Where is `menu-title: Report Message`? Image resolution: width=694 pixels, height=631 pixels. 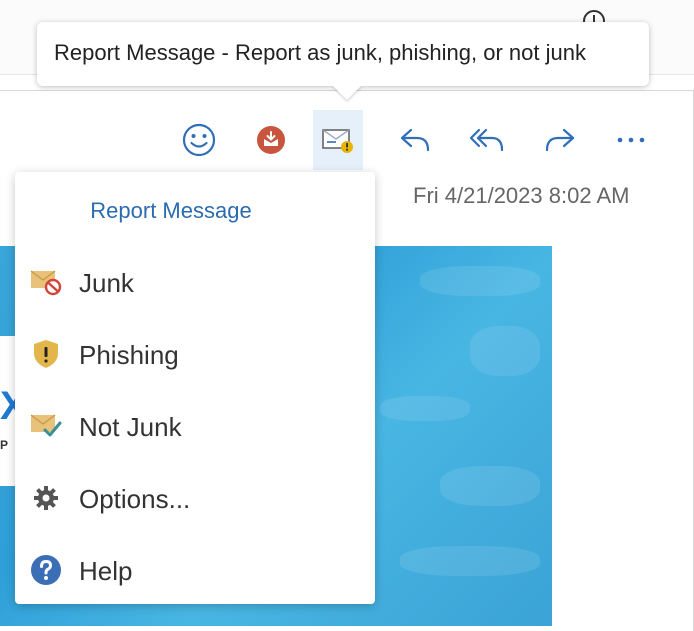 menu-title: Report Message is located at coordinates (171, 210).